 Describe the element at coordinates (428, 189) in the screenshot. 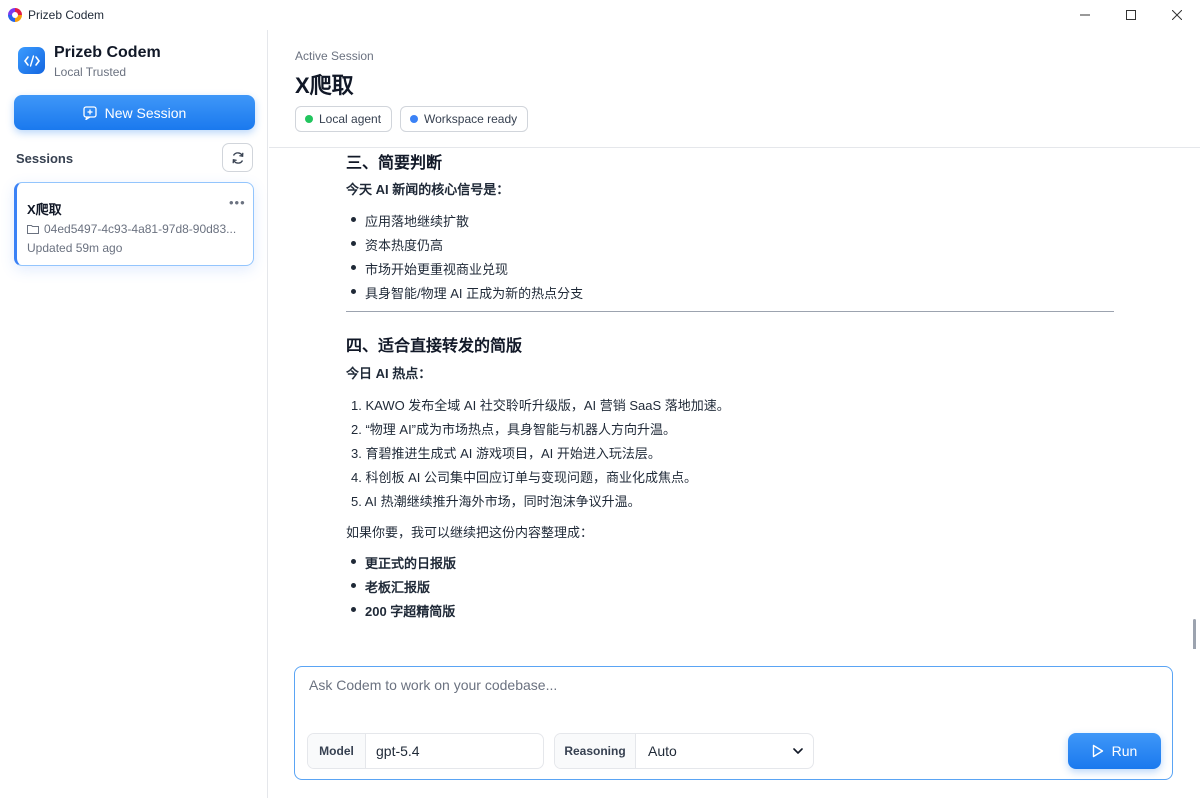

I see `section-lead: 今天 AI 新闻的核心信号是：` at that location.